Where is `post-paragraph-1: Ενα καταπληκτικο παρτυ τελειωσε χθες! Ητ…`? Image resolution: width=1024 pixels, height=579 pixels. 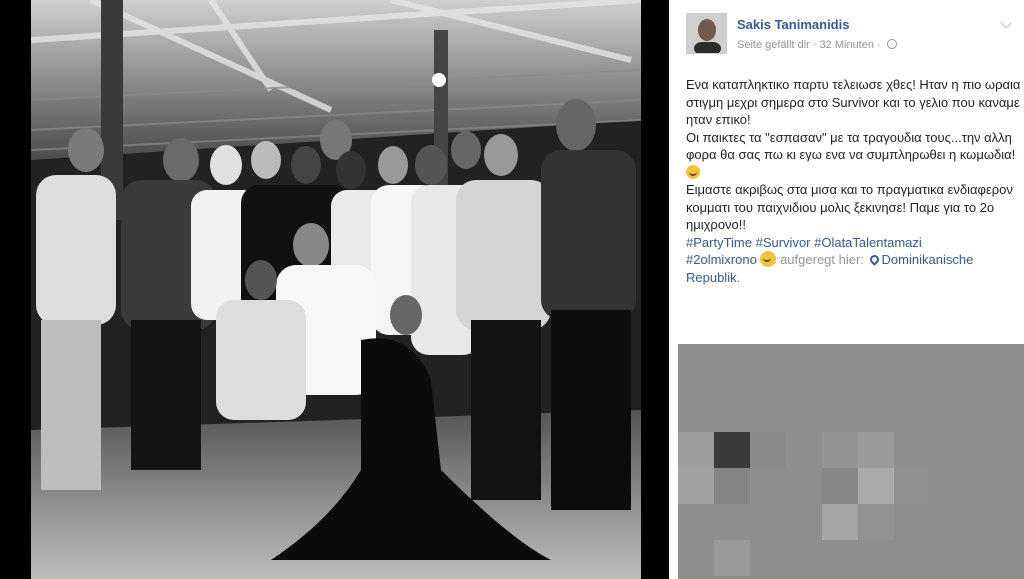 post-paragraph-1: Ενα καταπληκτικο παρτυ τελειωσε χθες! Ητ… is located at coordinates (853, 102).